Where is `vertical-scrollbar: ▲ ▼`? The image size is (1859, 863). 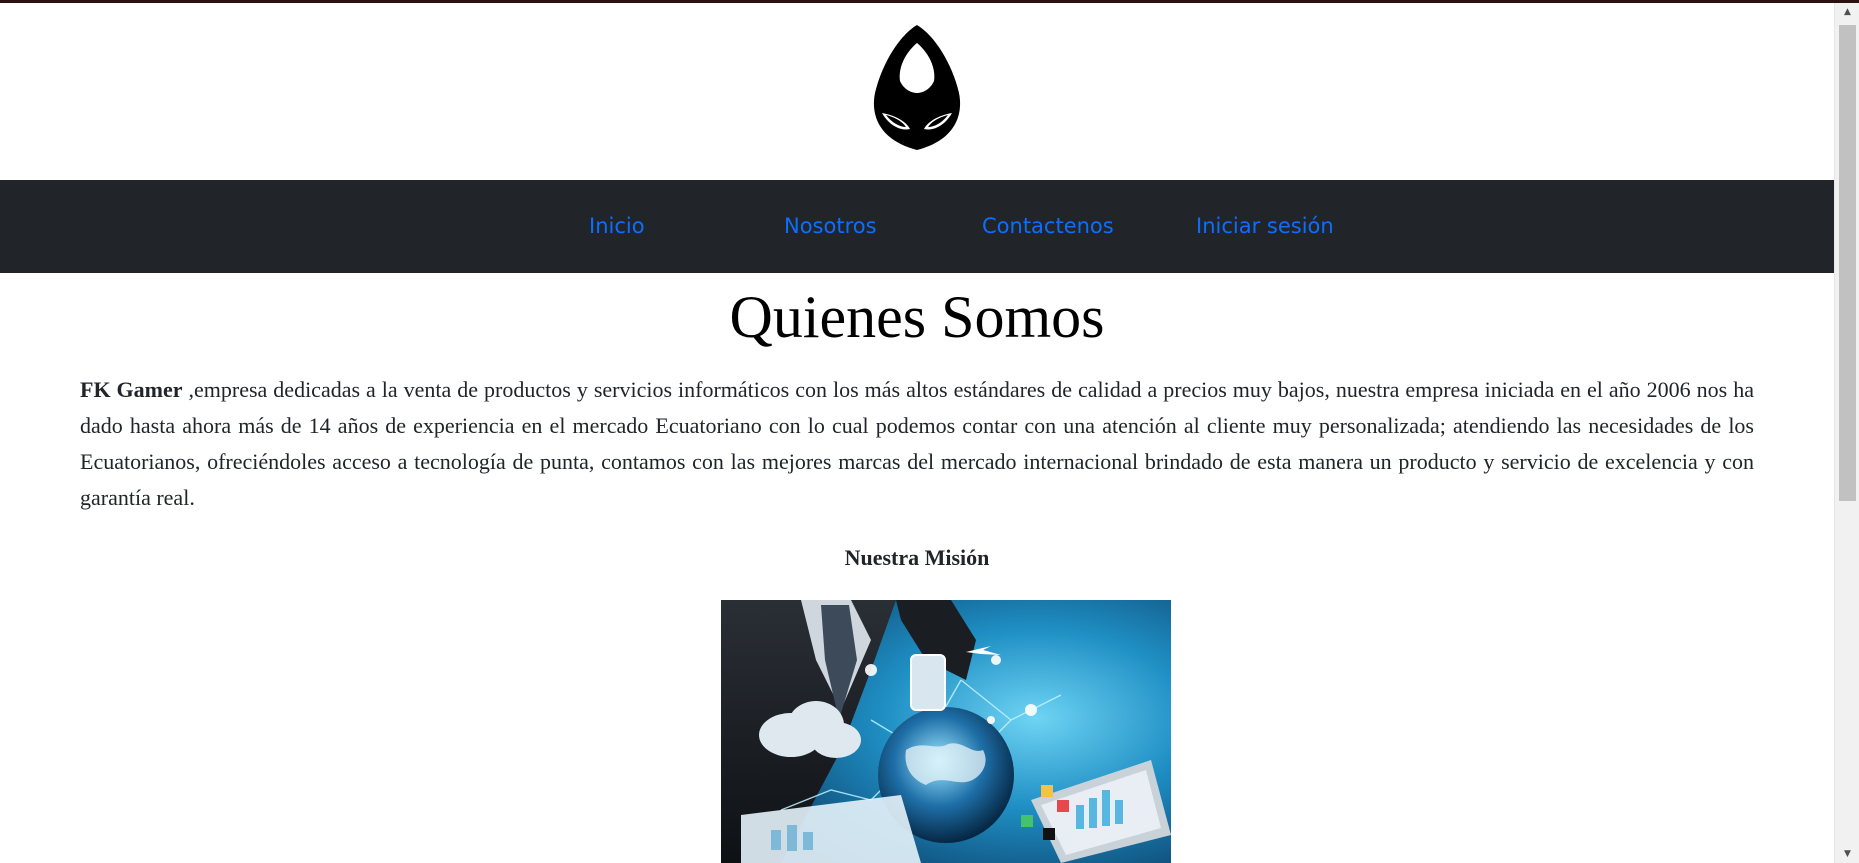
vertical-scrollbar: ▲ ▼ is located at coordinates (1846, 433).